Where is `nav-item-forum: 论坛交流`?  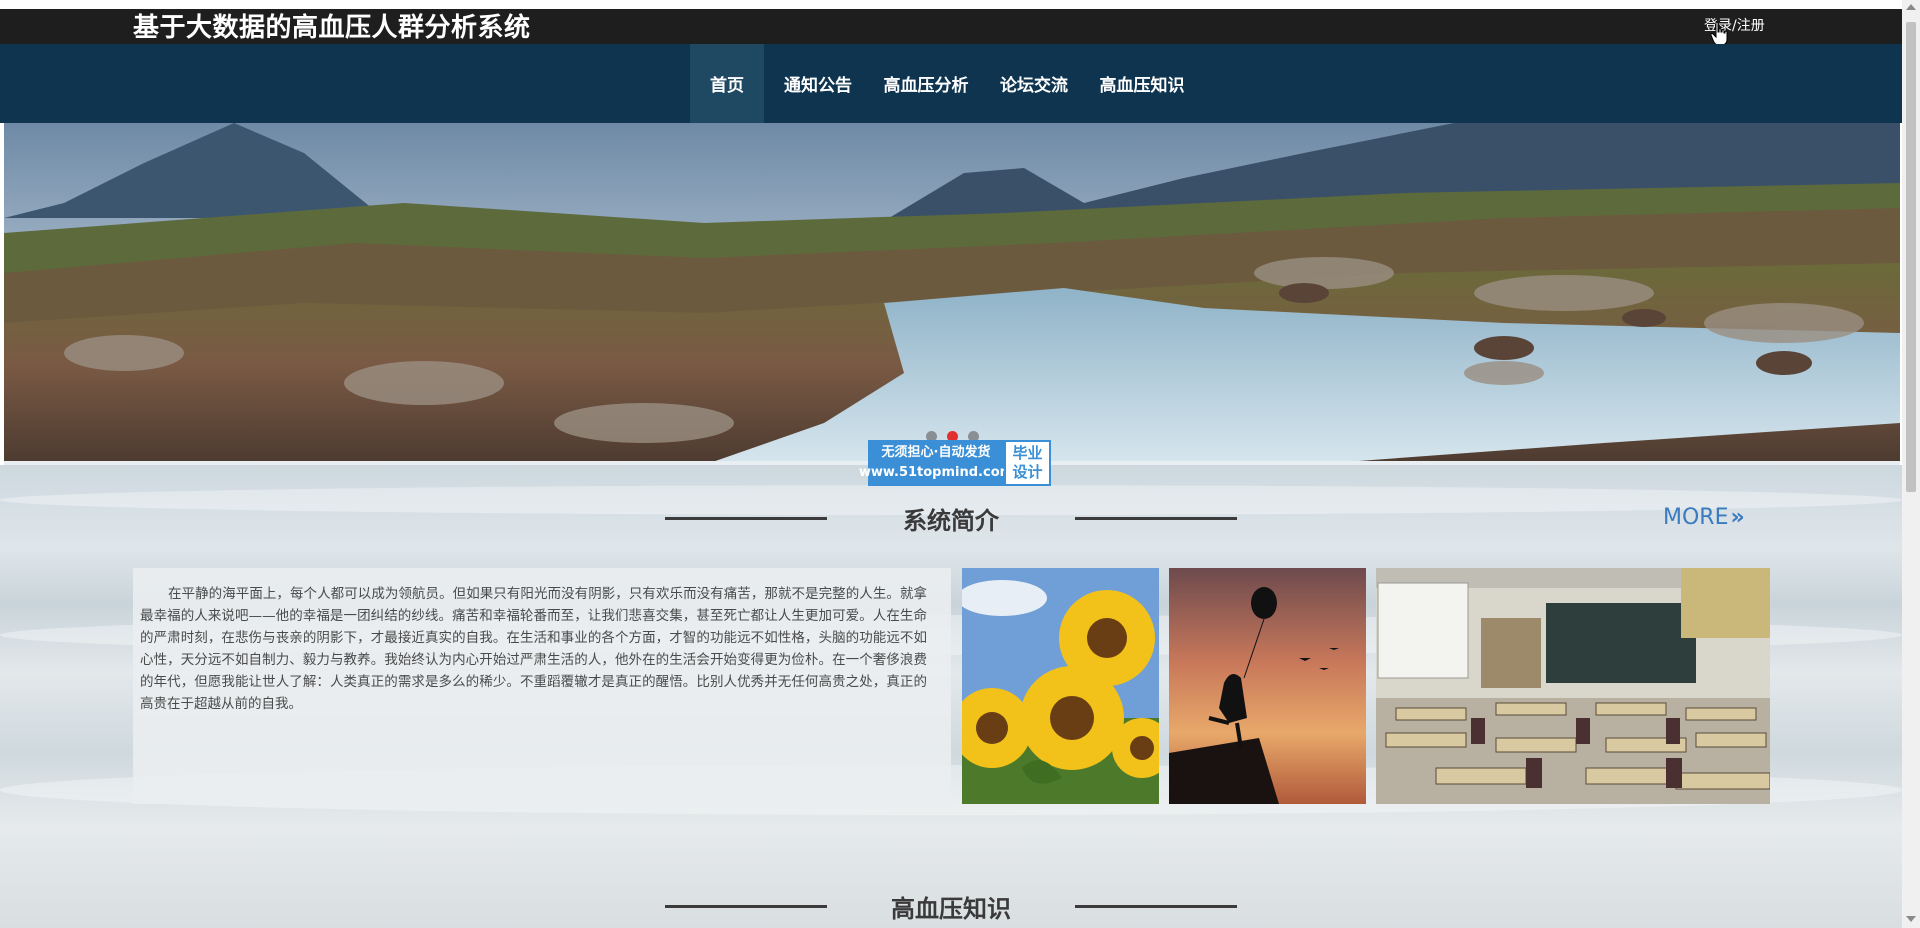
nav-item-forum: 论坛交流 is located at coordinates (1034, 83).